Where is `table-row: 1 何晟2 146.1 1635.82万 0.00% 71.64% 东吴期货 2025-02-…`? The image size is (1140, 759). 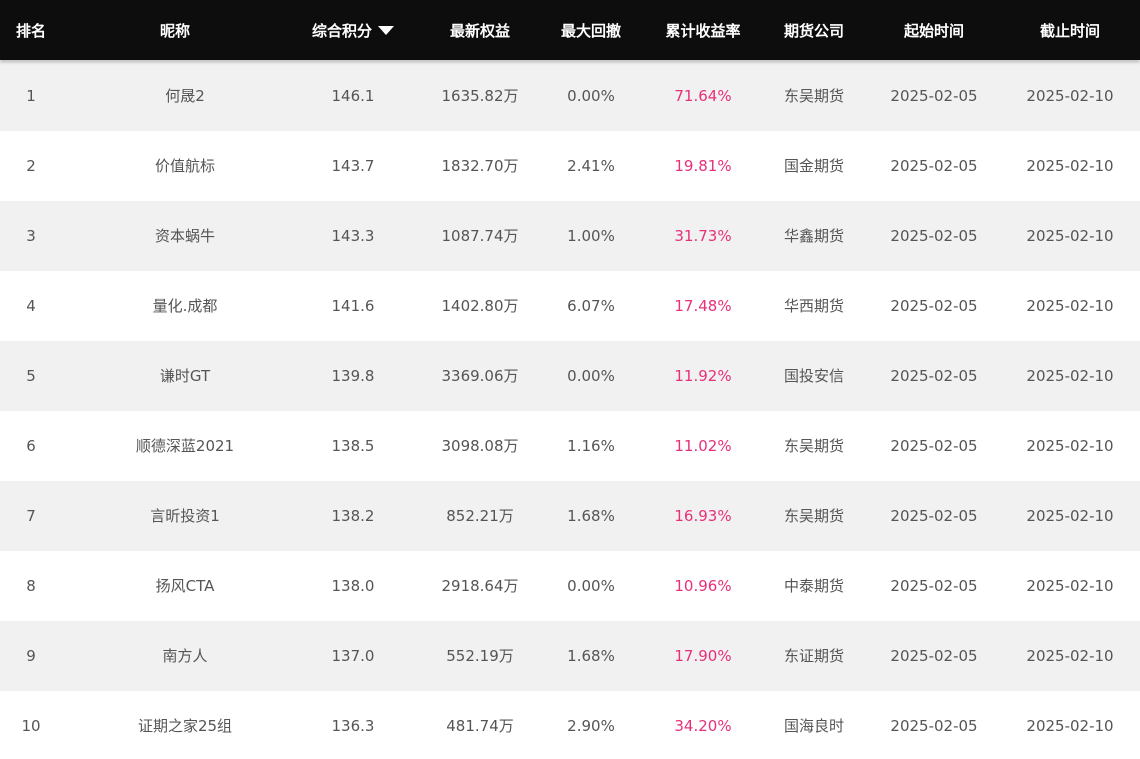
table-row: 1 何晟2 146.1 1635.82万 0.00% 71.64% 东吴期货 2025-02-… is located at coordinates (570, 96).